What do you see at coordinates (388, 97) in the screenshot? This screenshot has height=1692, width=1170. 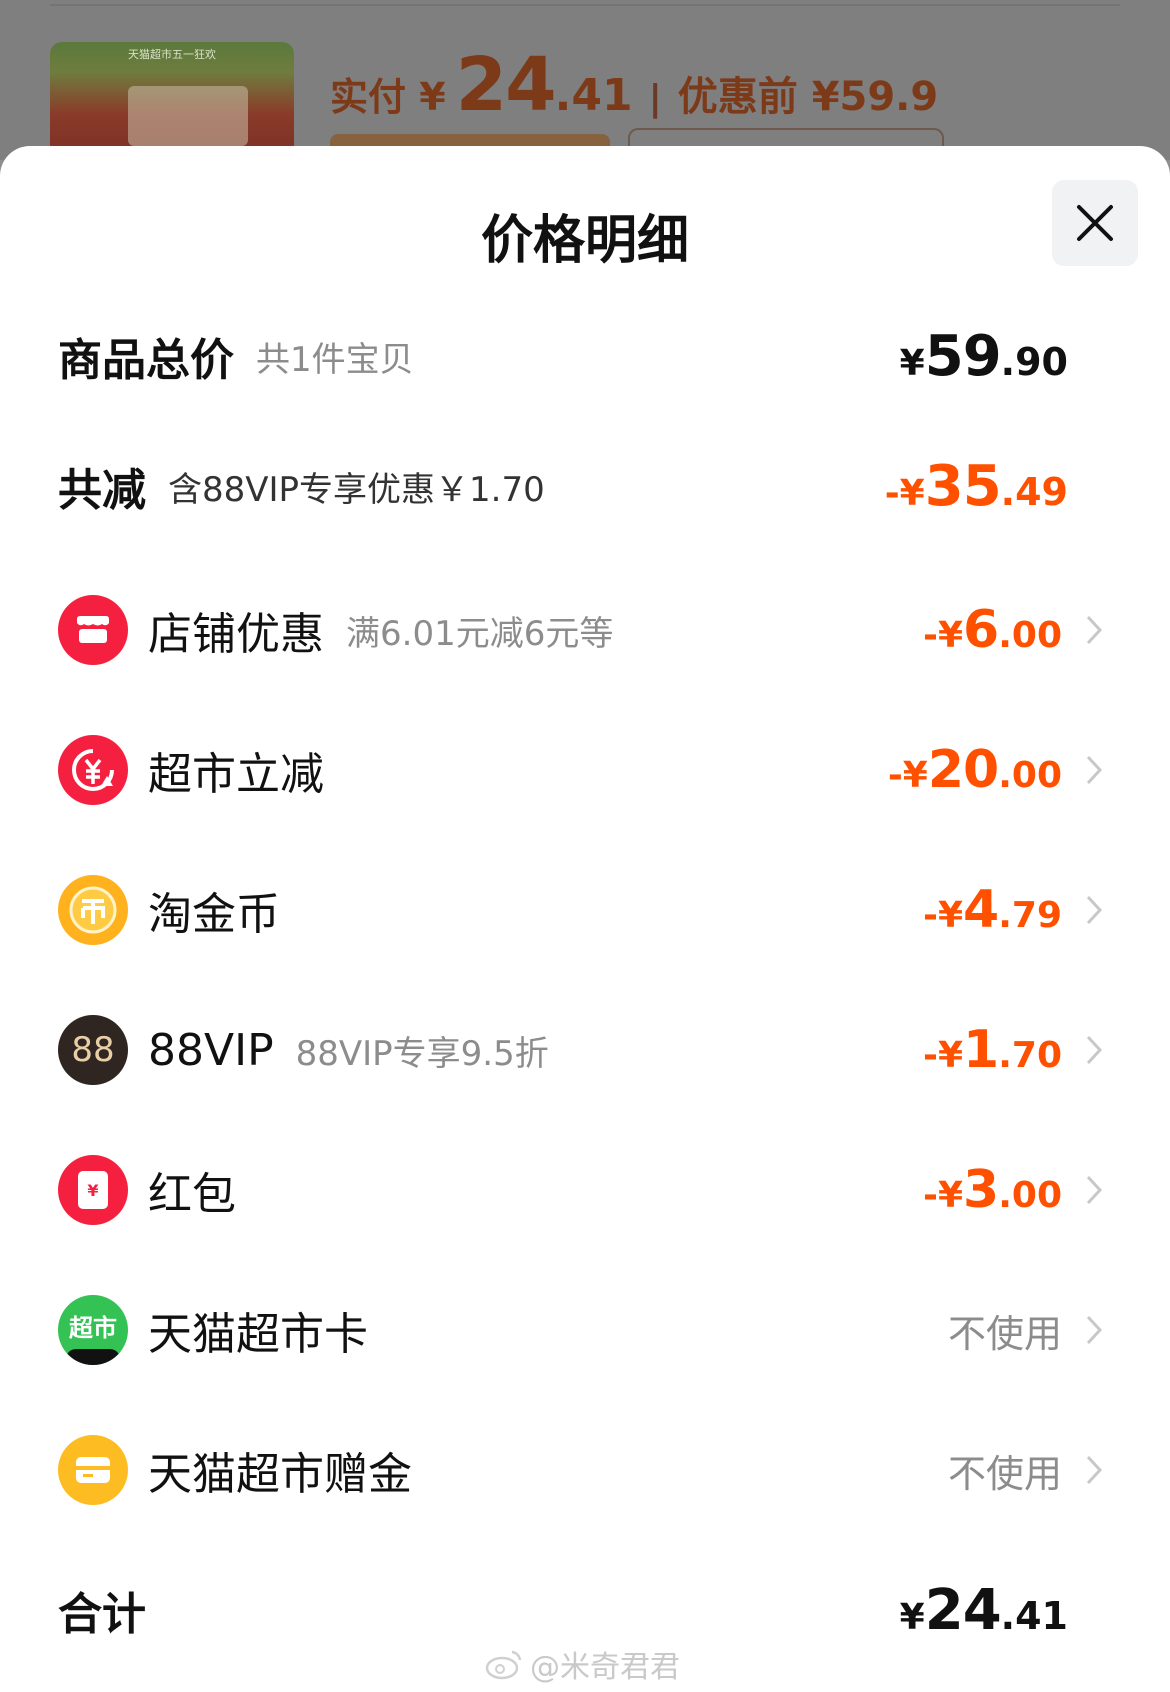 I see `paid-label: 实付 ¥` at bounding box center [388, 97].